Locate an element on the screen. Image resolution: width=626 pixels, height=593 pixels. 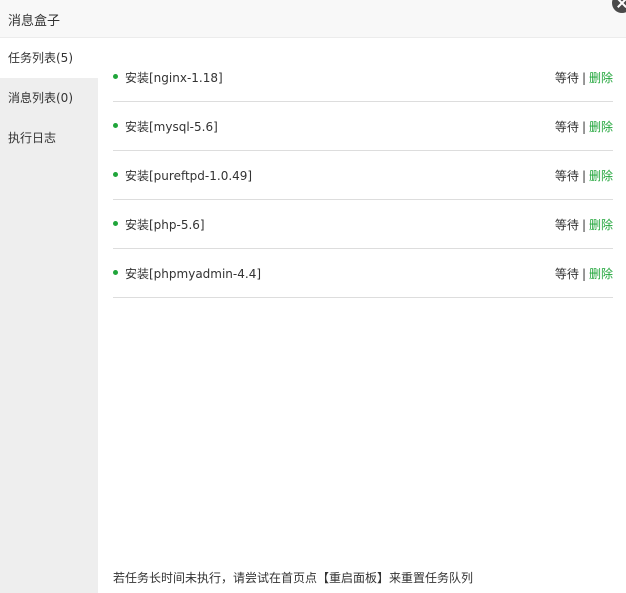
tab-task-list: 任务列表(5) is located at coordinates (49, 58).